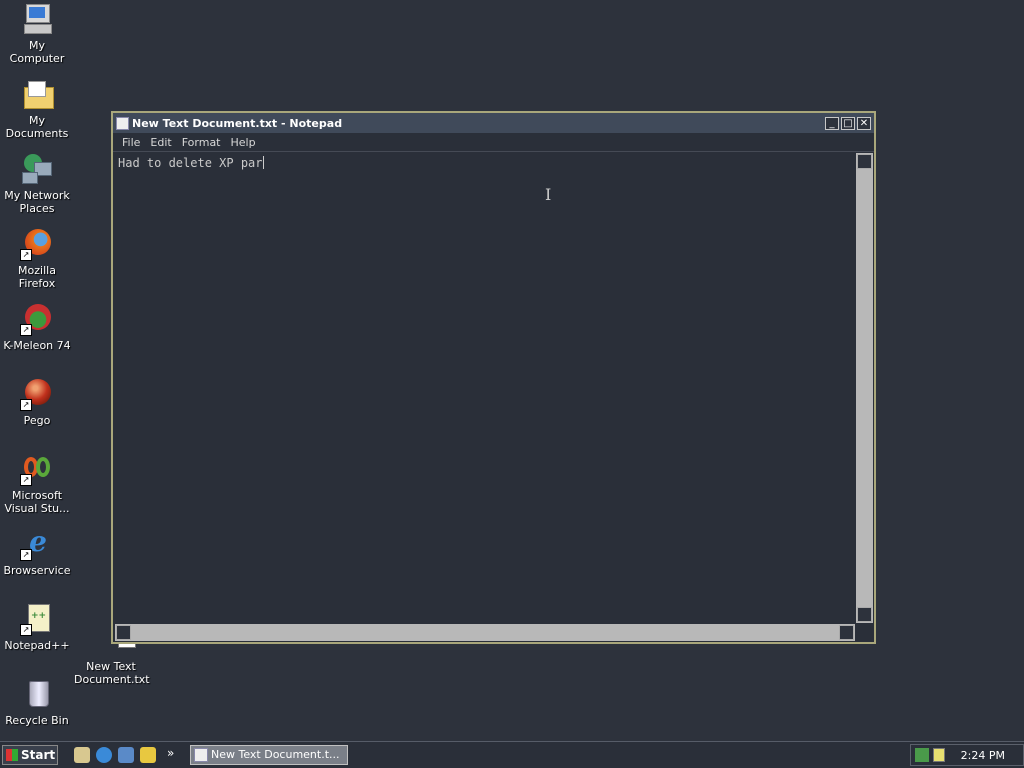  I want to click on network-tray-icon, so click(922, 755).